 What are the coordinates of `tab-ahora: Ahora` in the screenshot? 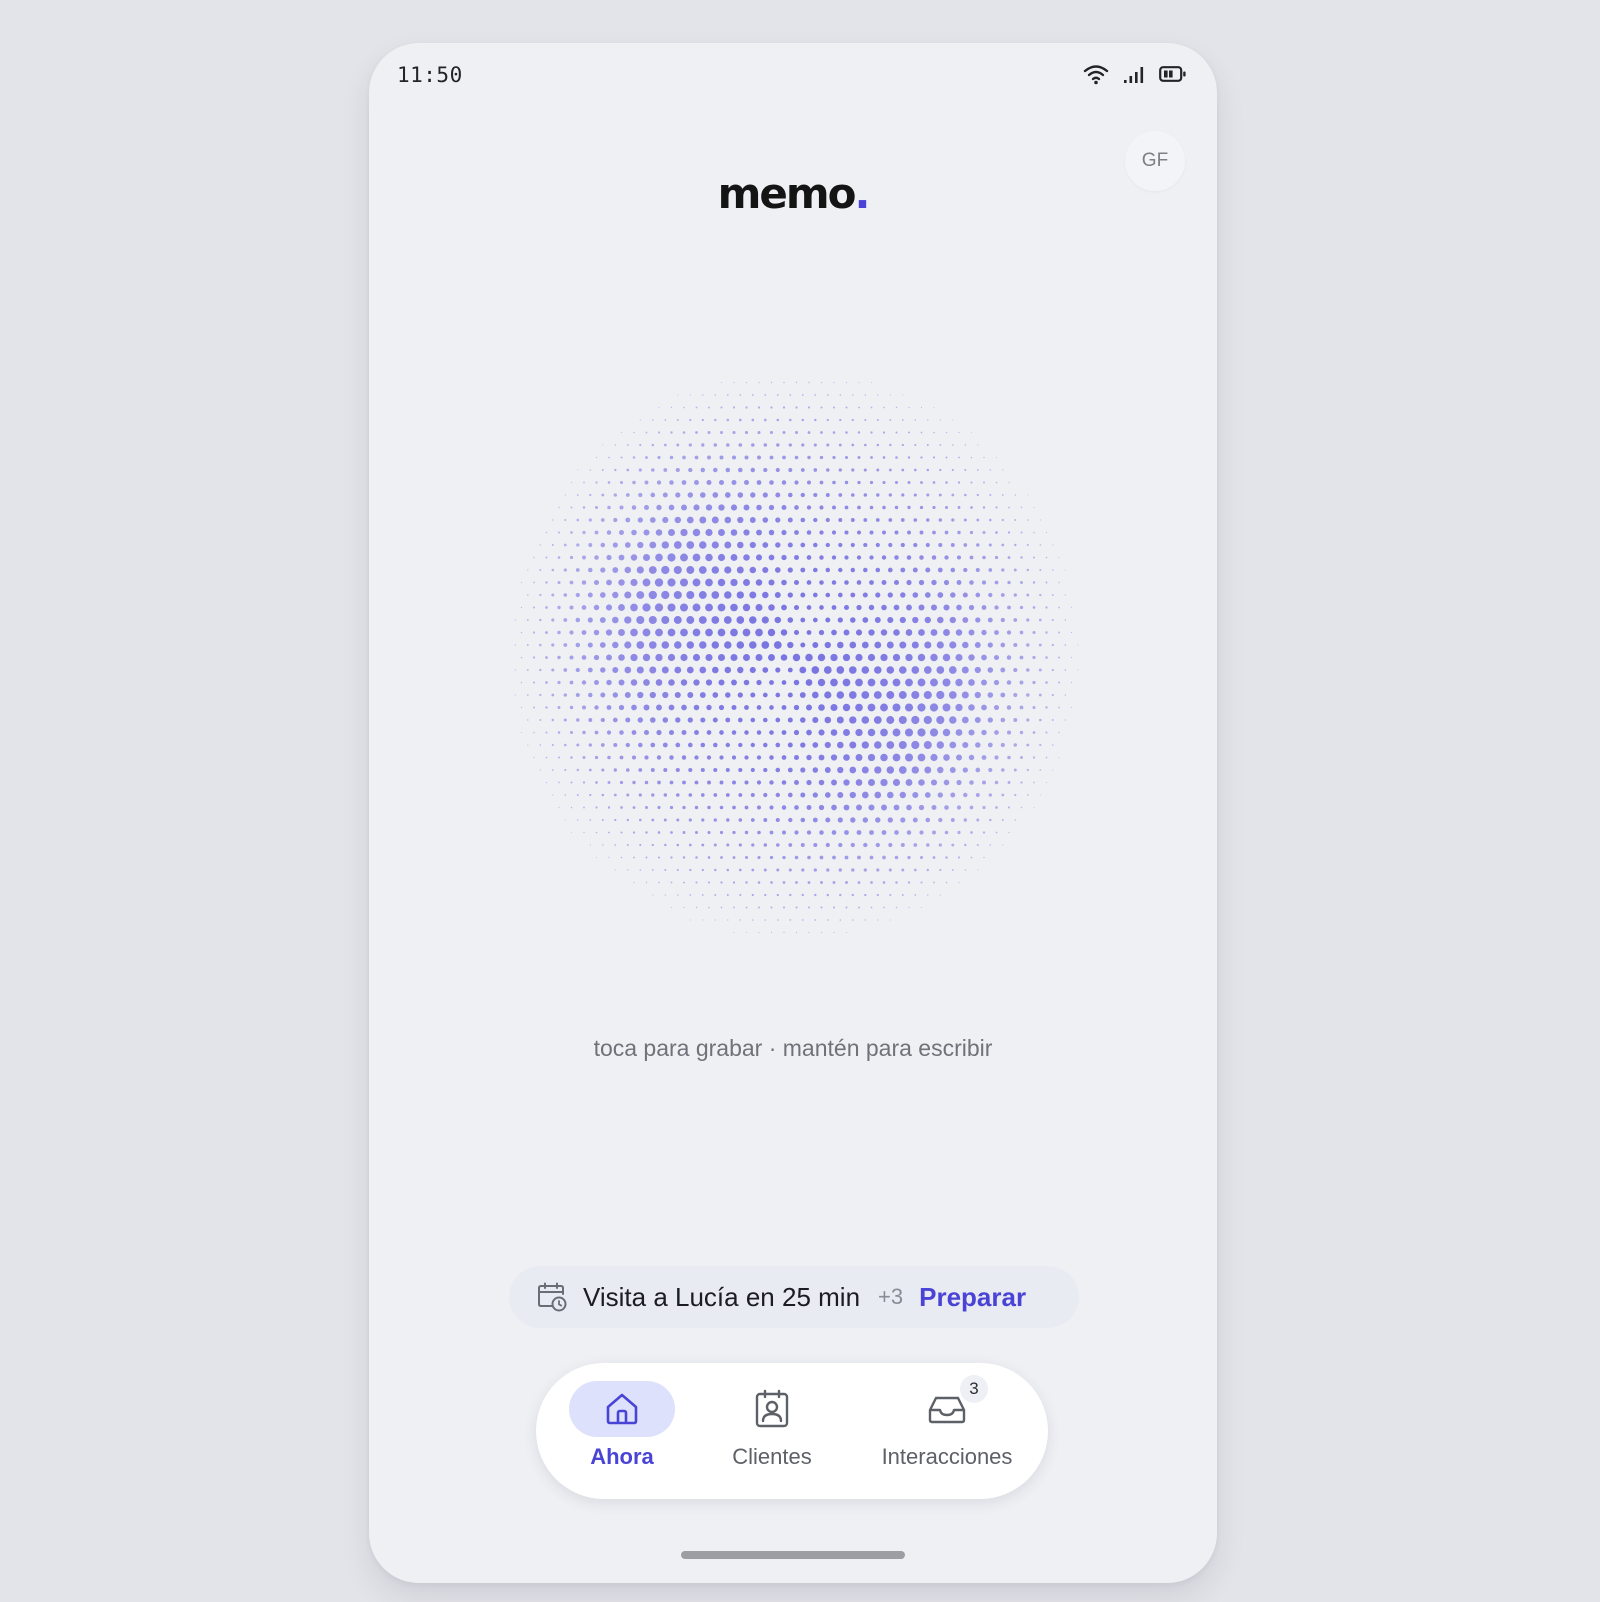 It's located at (622, 1435).